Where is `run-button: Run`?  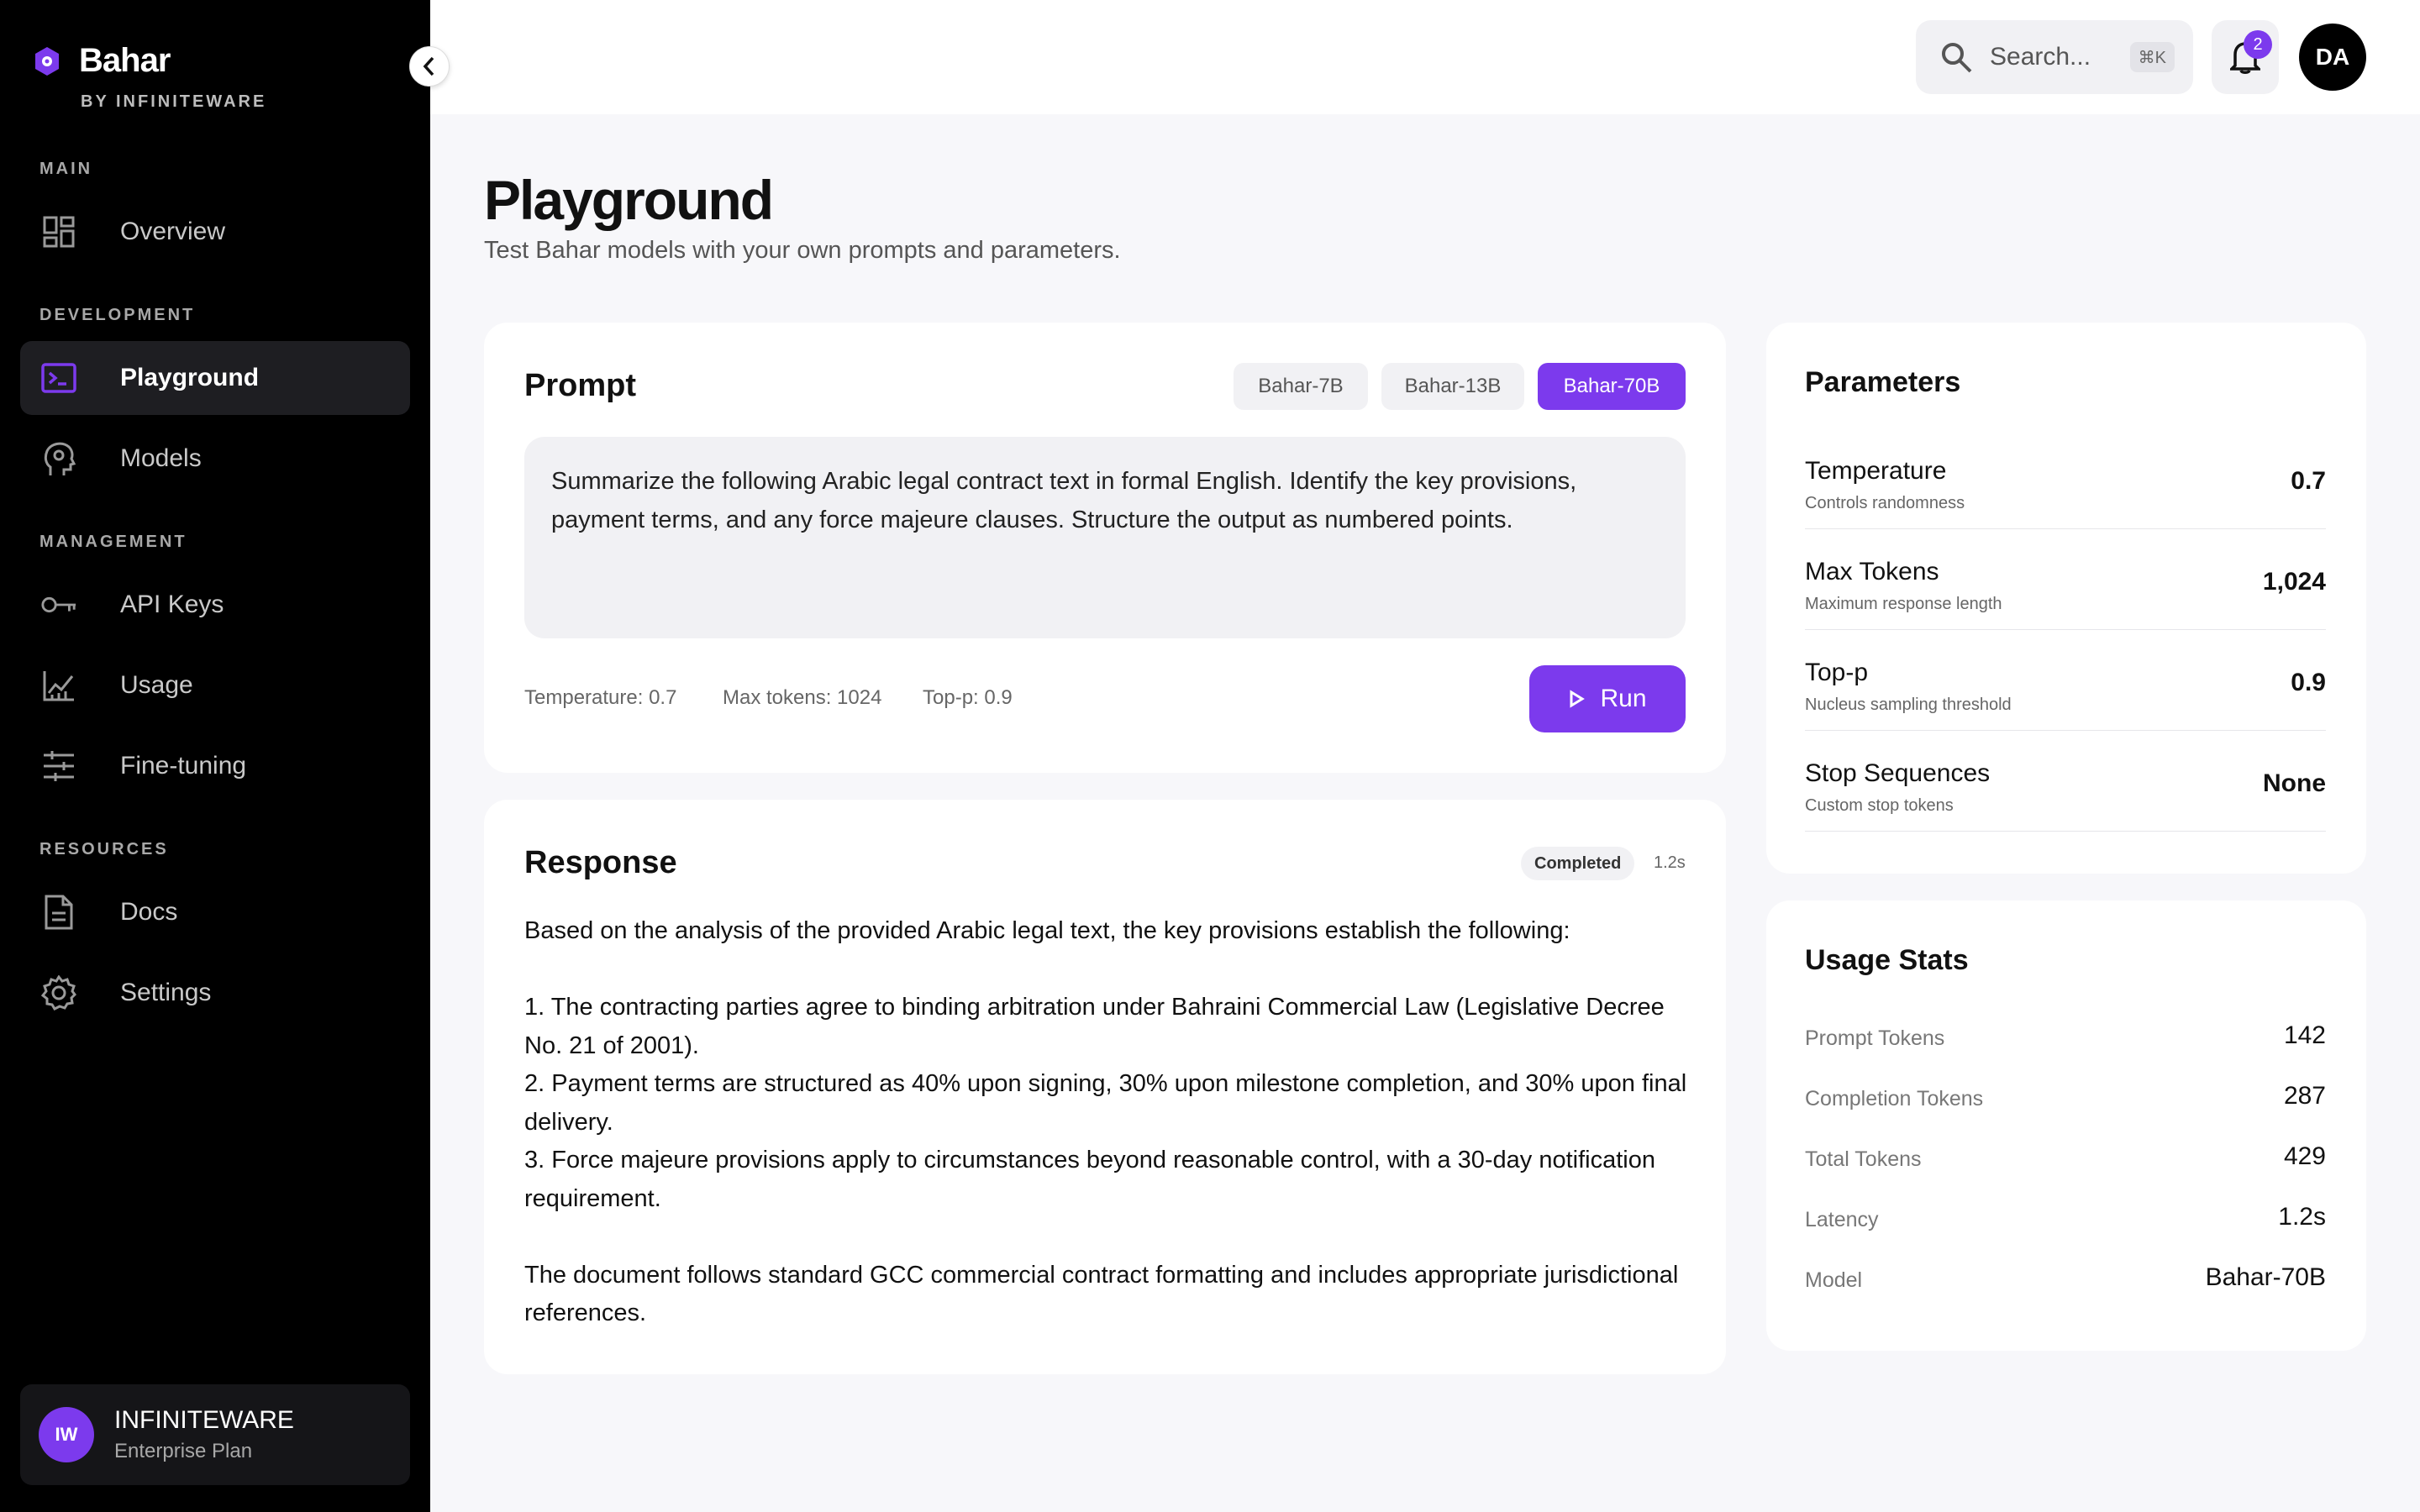 run-button: Run is located at coordinates (1607, 698).